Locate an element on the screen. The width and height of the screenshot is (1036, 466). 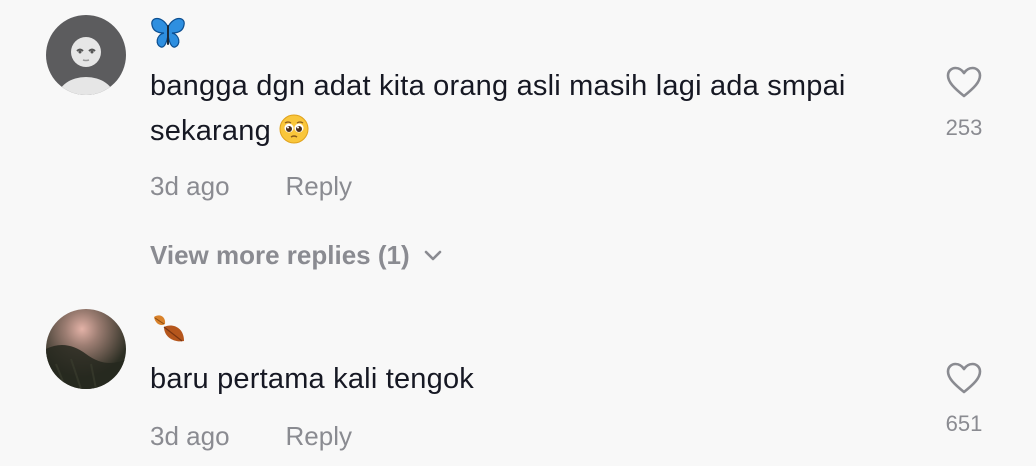
default-avatar-icon is located at coordinates (86, 55).